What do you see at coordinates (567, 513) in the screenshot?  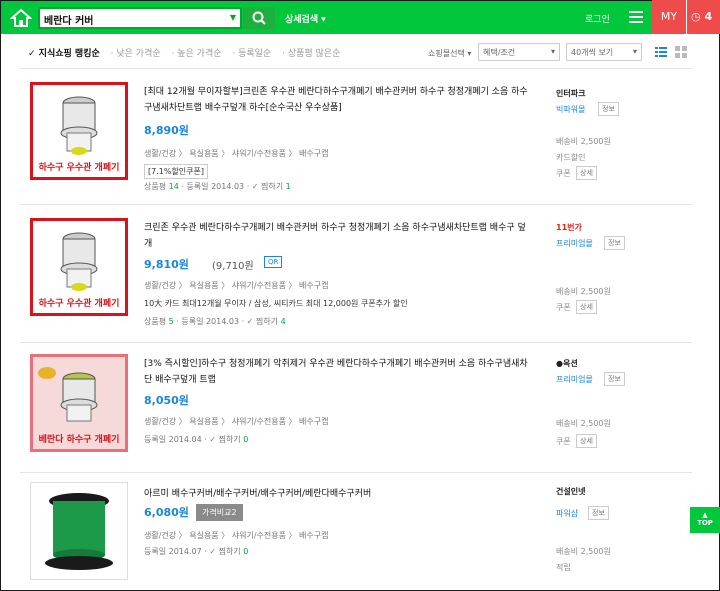 I see `mall-grade: 파워샵` at bounding box center [567, 513].